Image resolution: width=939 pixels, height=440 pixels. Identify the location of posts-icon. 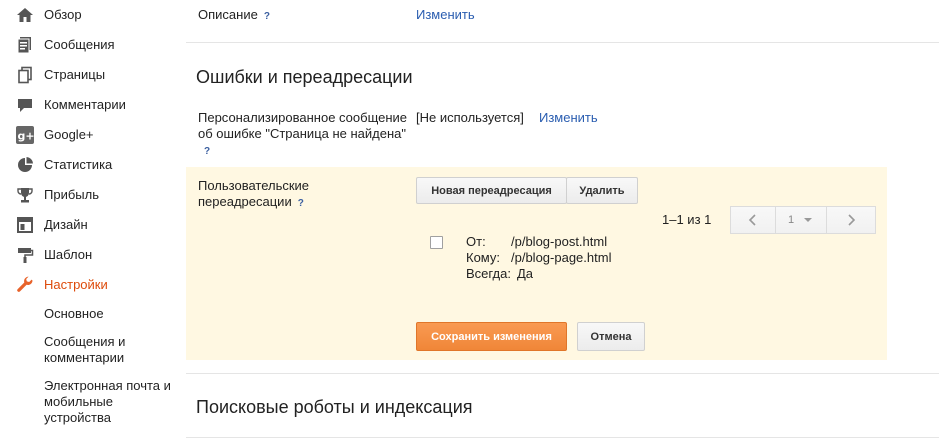
(25, 45).